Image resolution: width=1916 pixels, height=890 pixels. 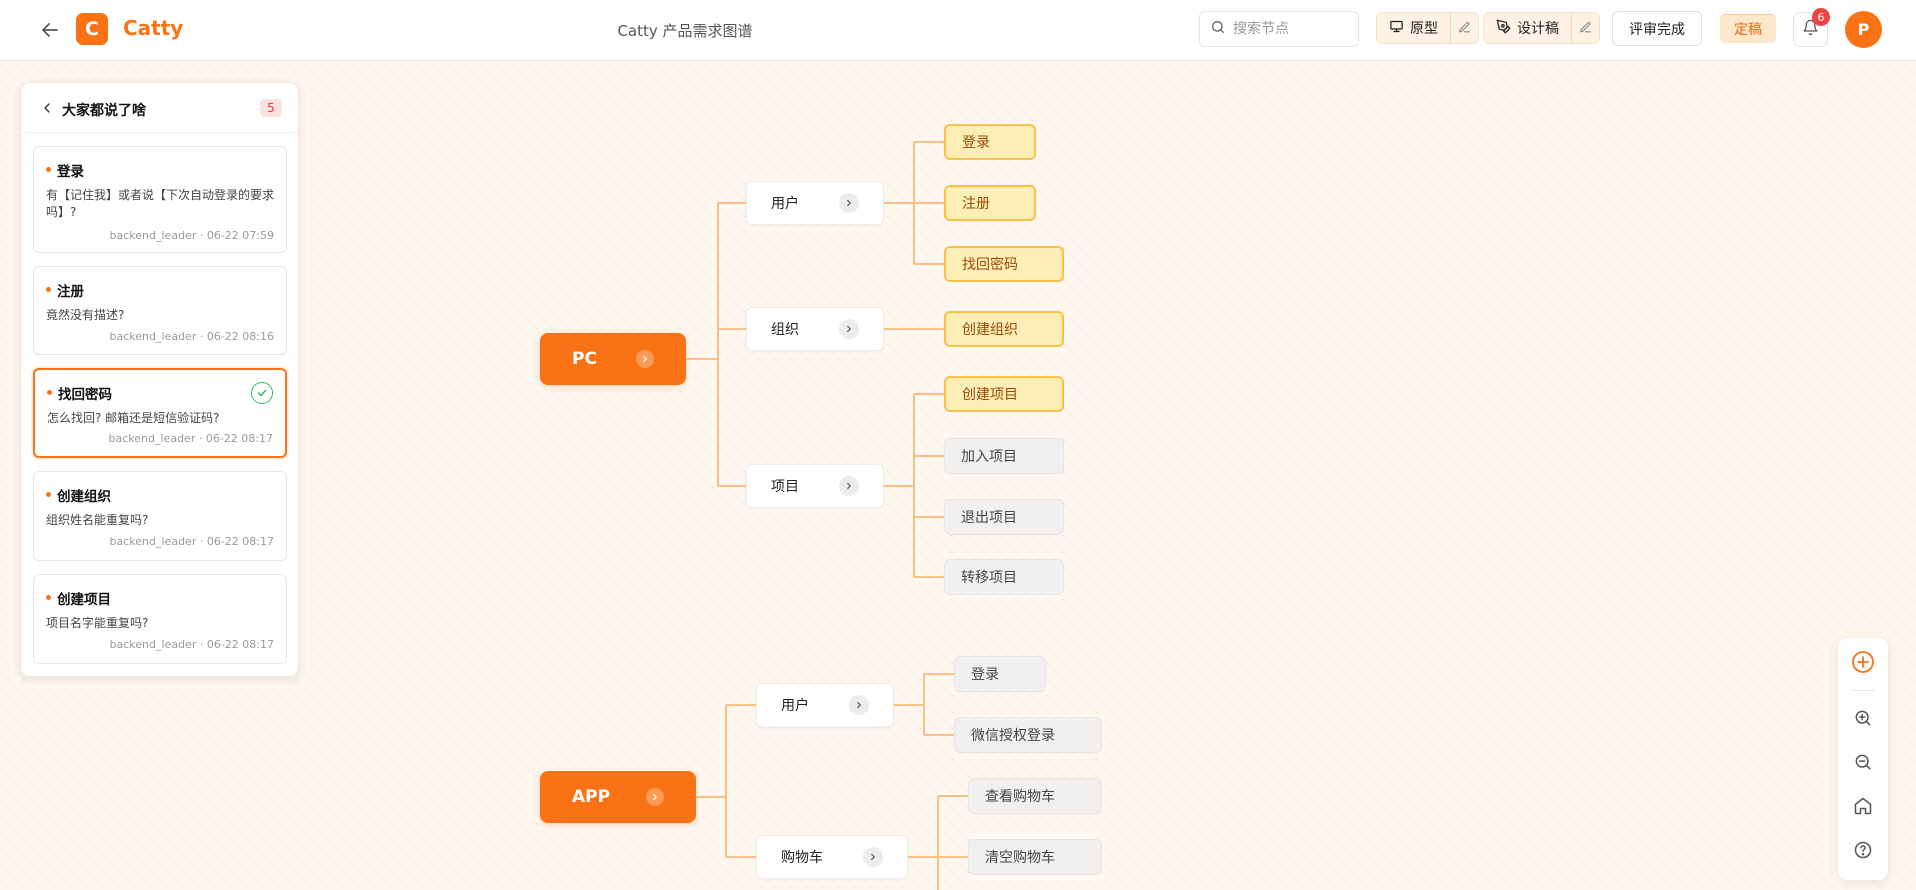 What do you see at coordinates (1218, 29) in the screenshot?
I see `search-icon` at bounding box center [1218, 29].